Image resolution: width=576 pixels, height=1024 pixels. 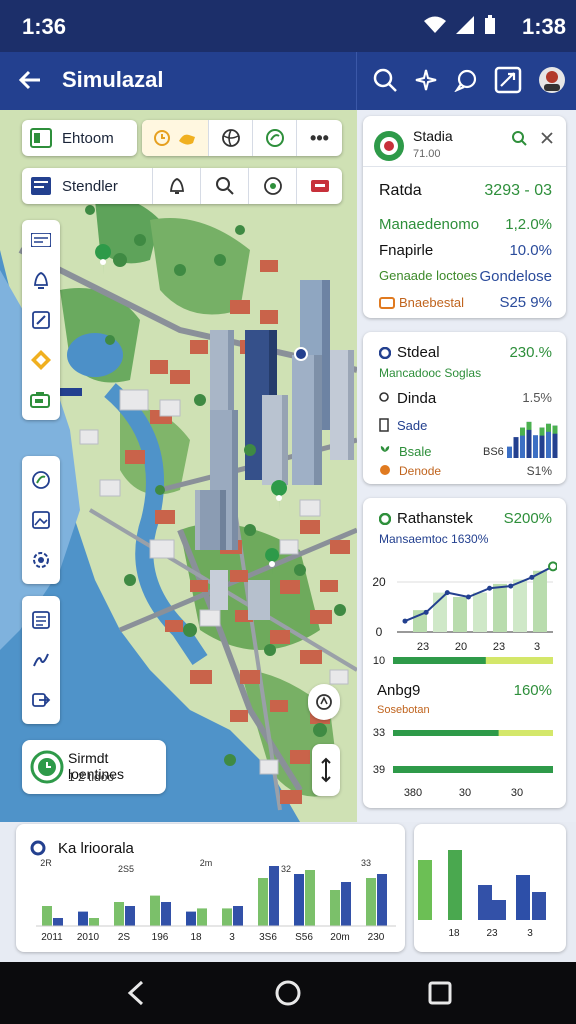 I want to click on stats-row-label: Bnaebestal, so click(x=432, y=302).